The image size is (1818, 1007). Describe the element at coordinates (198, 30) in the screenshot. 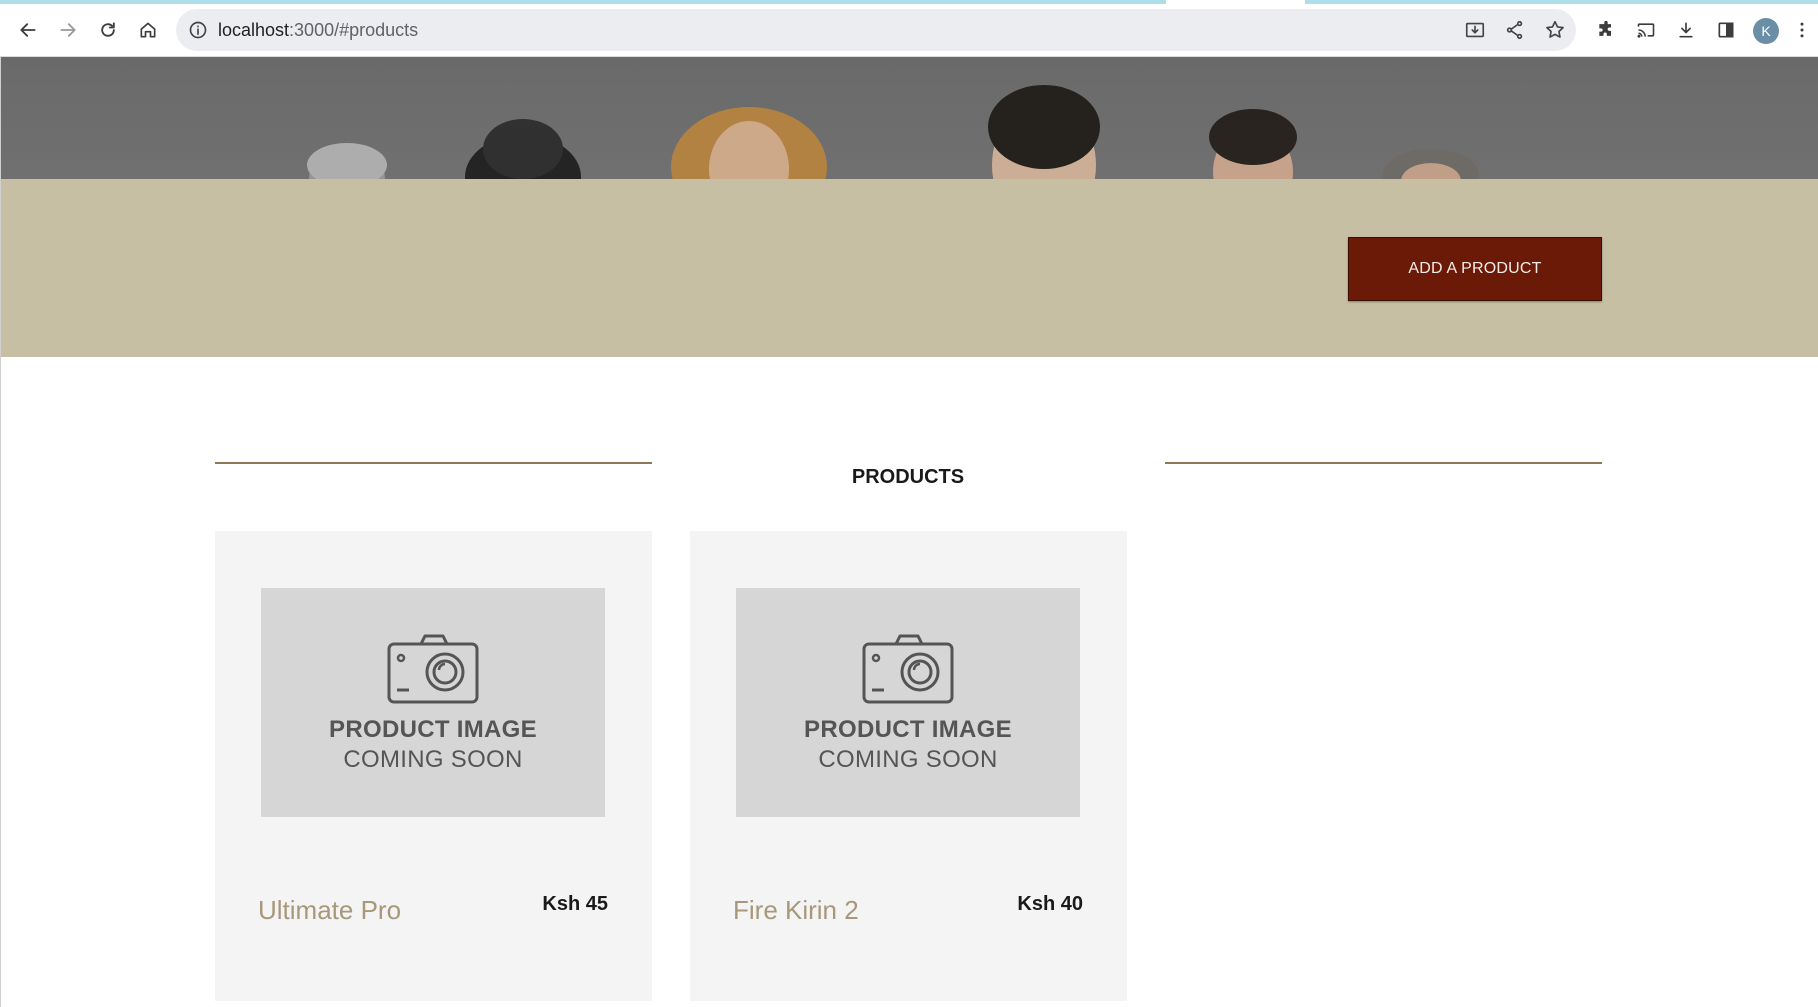

I see `info-icon` at that location.